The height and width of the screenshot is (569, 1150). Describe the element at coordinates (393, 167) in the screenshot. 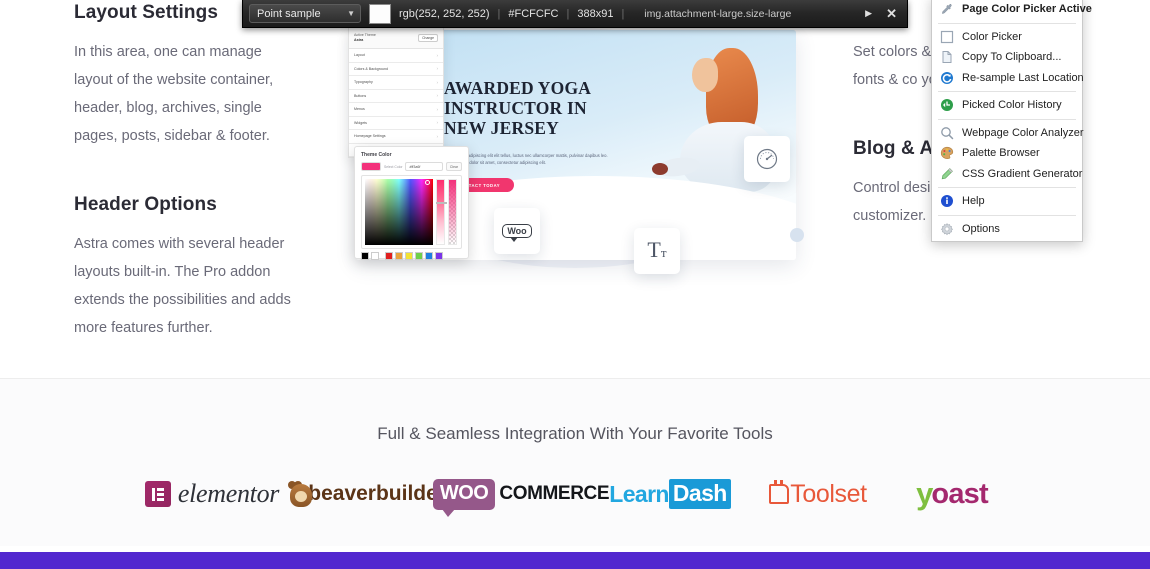

I see `select-color-button: Select Color` at that location.